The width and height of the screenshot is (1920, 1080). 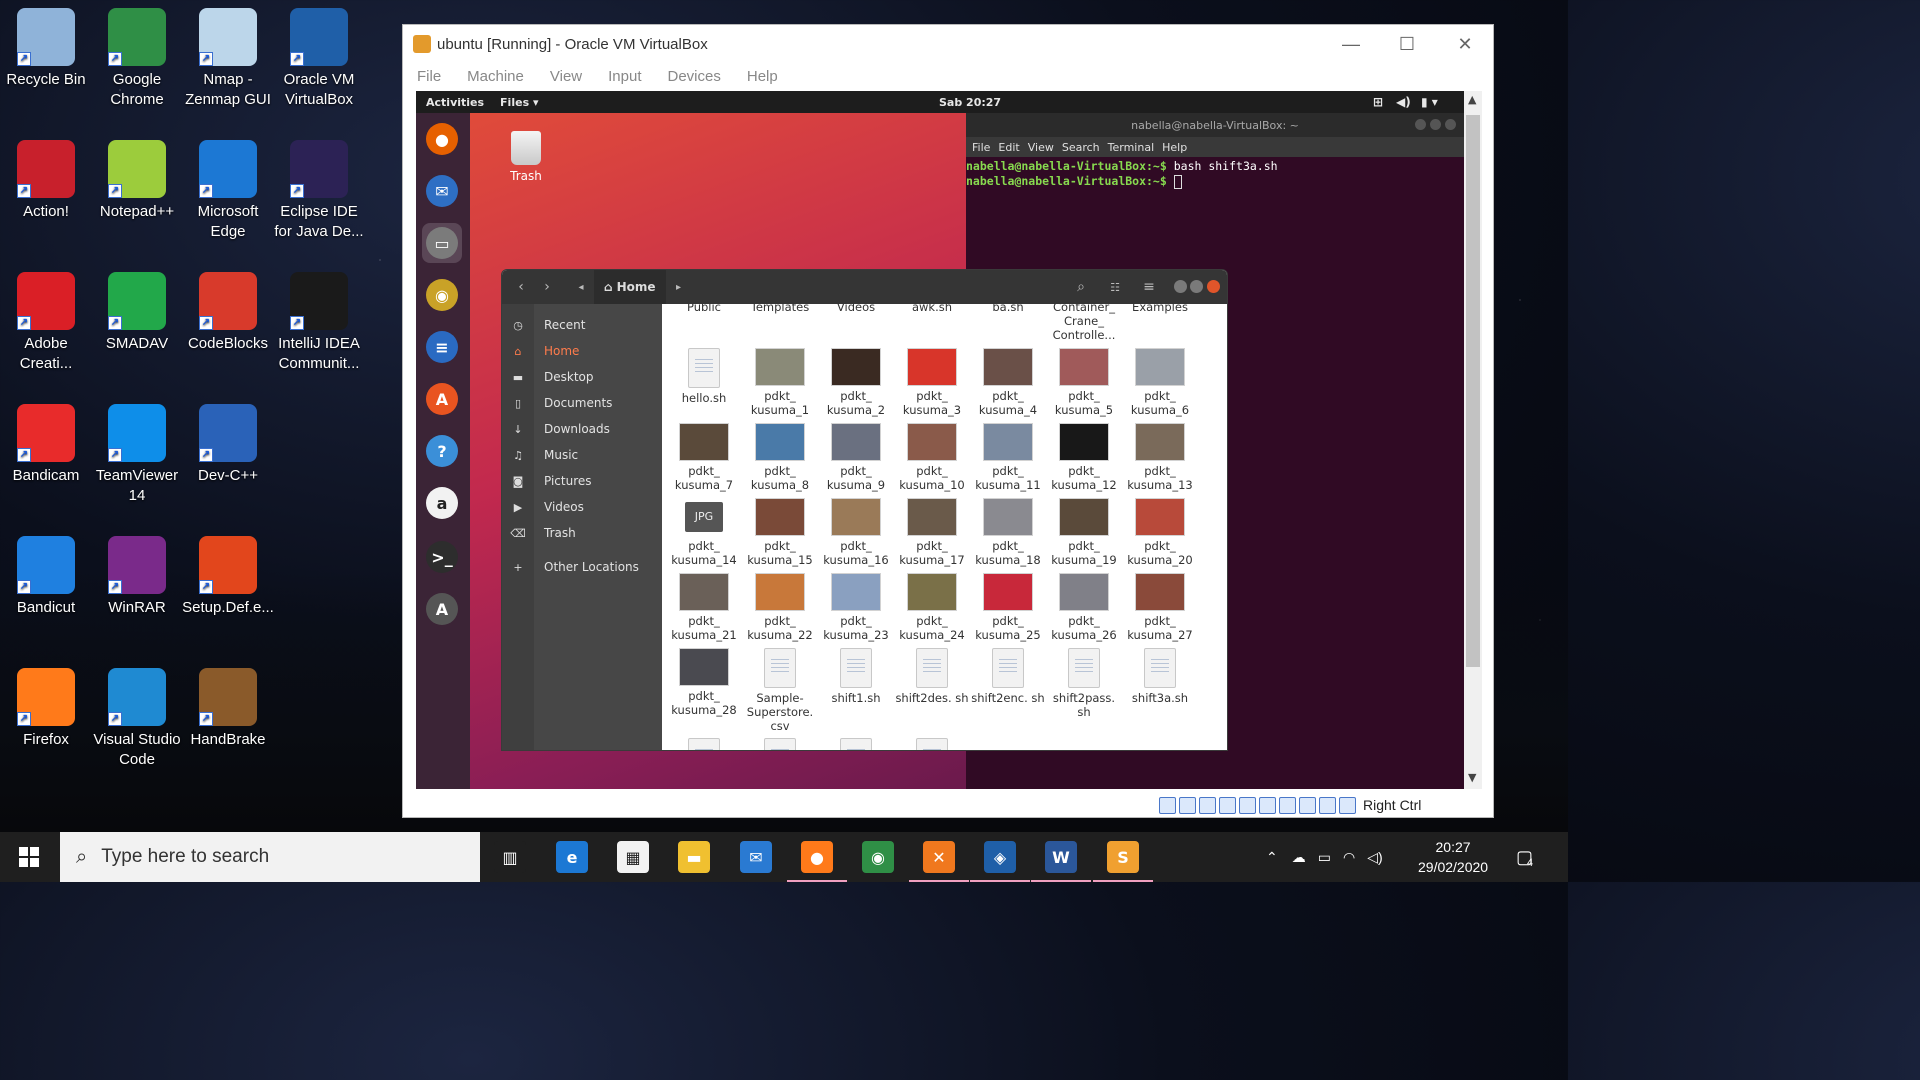 What do you see at coordinates (780, 457) in the screenshot?
I see `image-file-item: pdkt_ kusuma_8` at bounding box center [780, 457].